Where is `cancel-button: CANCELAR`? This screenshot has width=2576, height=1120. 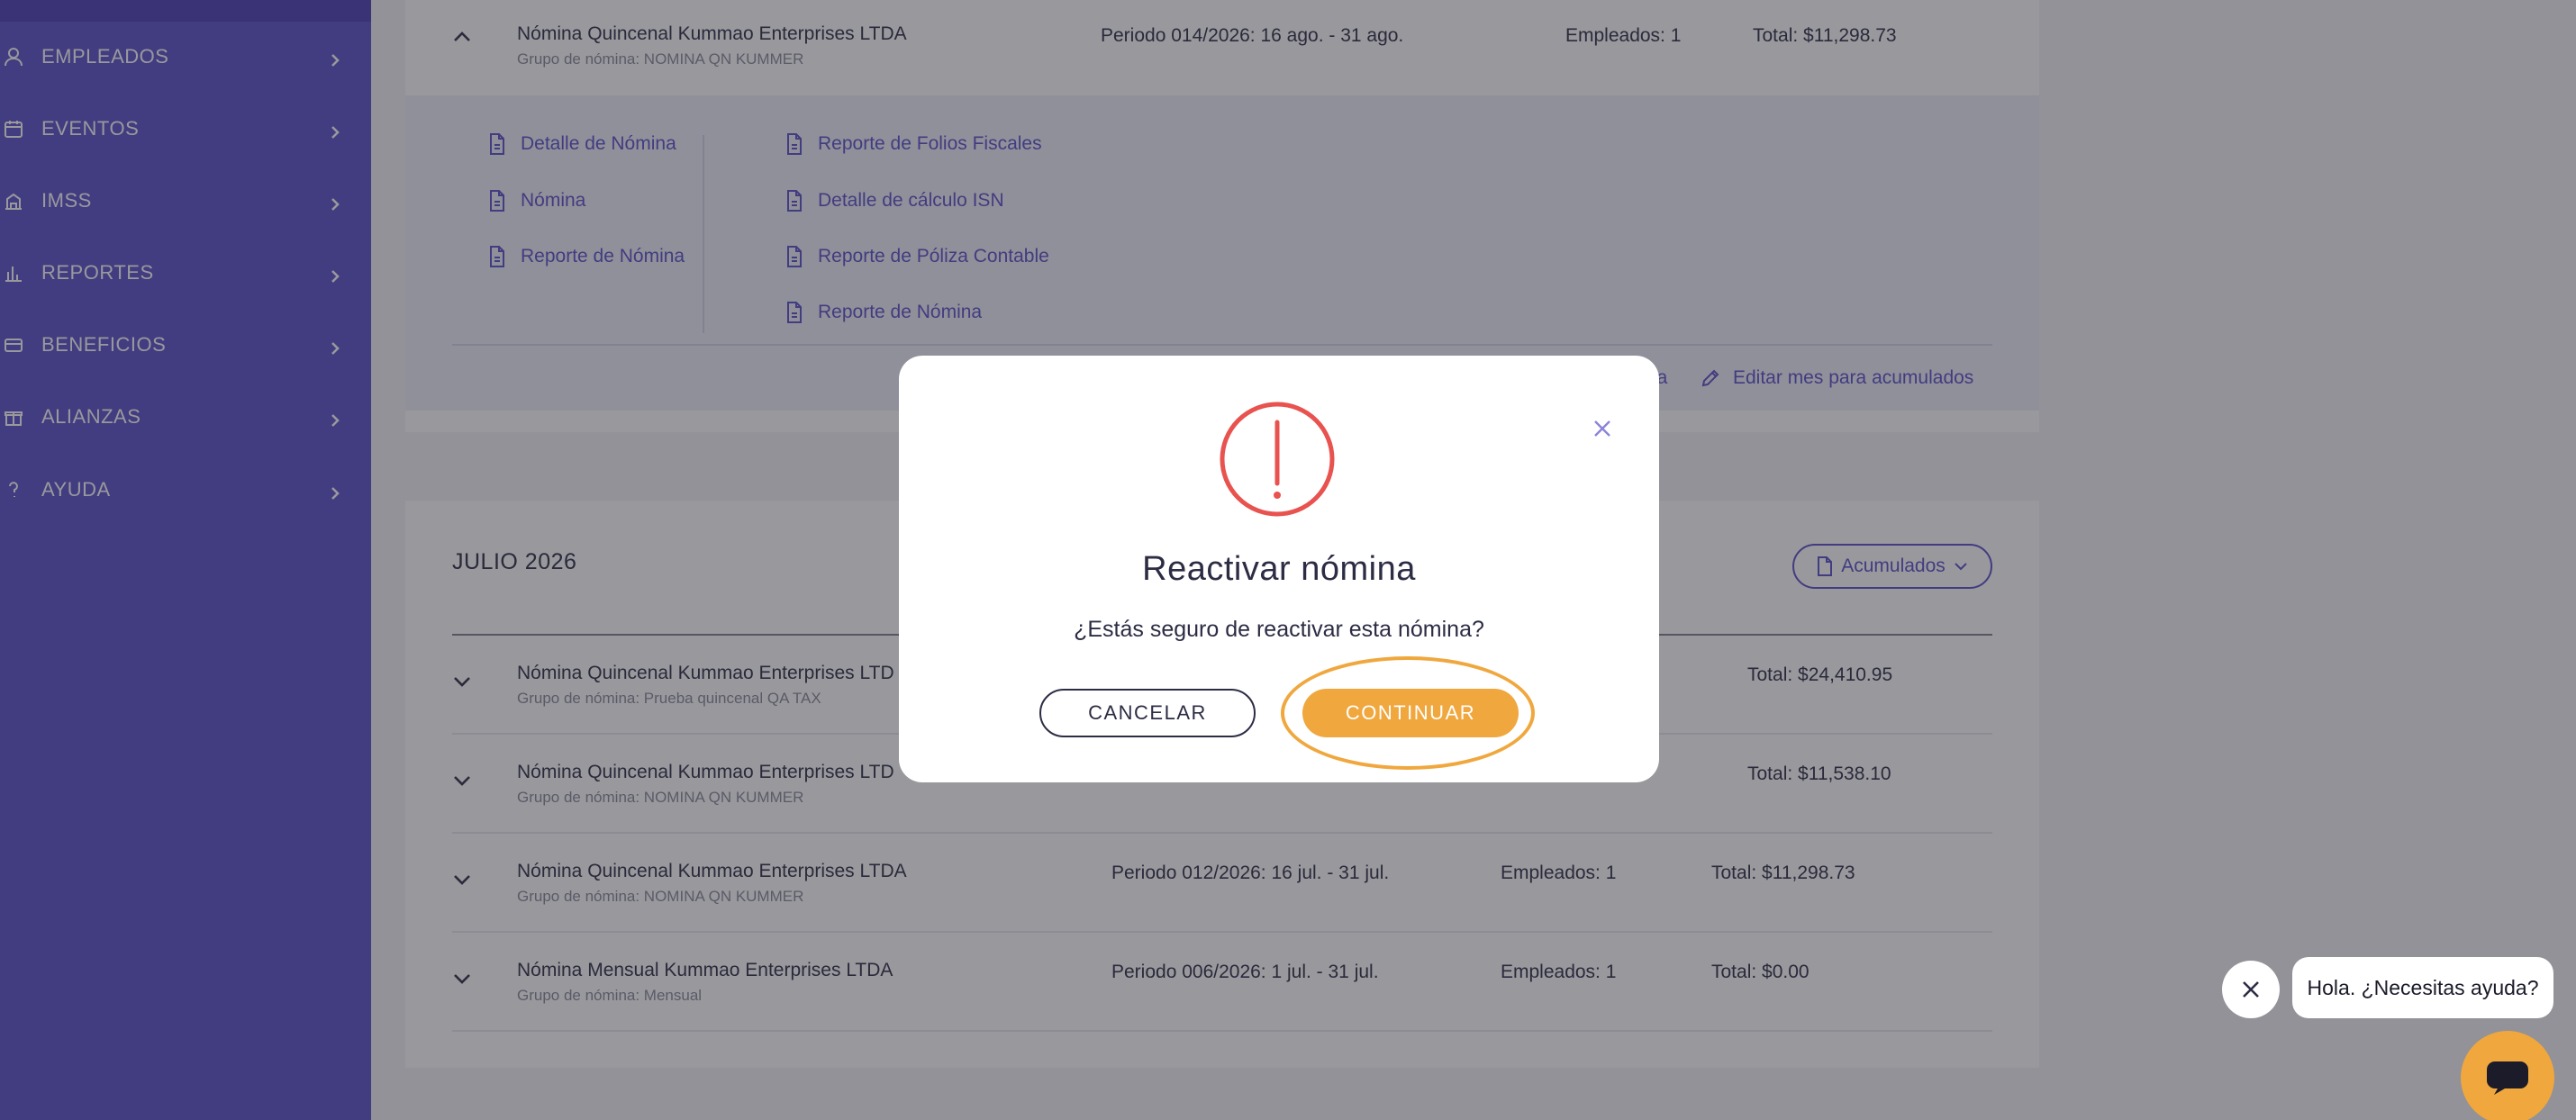
cancel-button: CANCELAR is located at coordinates (1147, 713).